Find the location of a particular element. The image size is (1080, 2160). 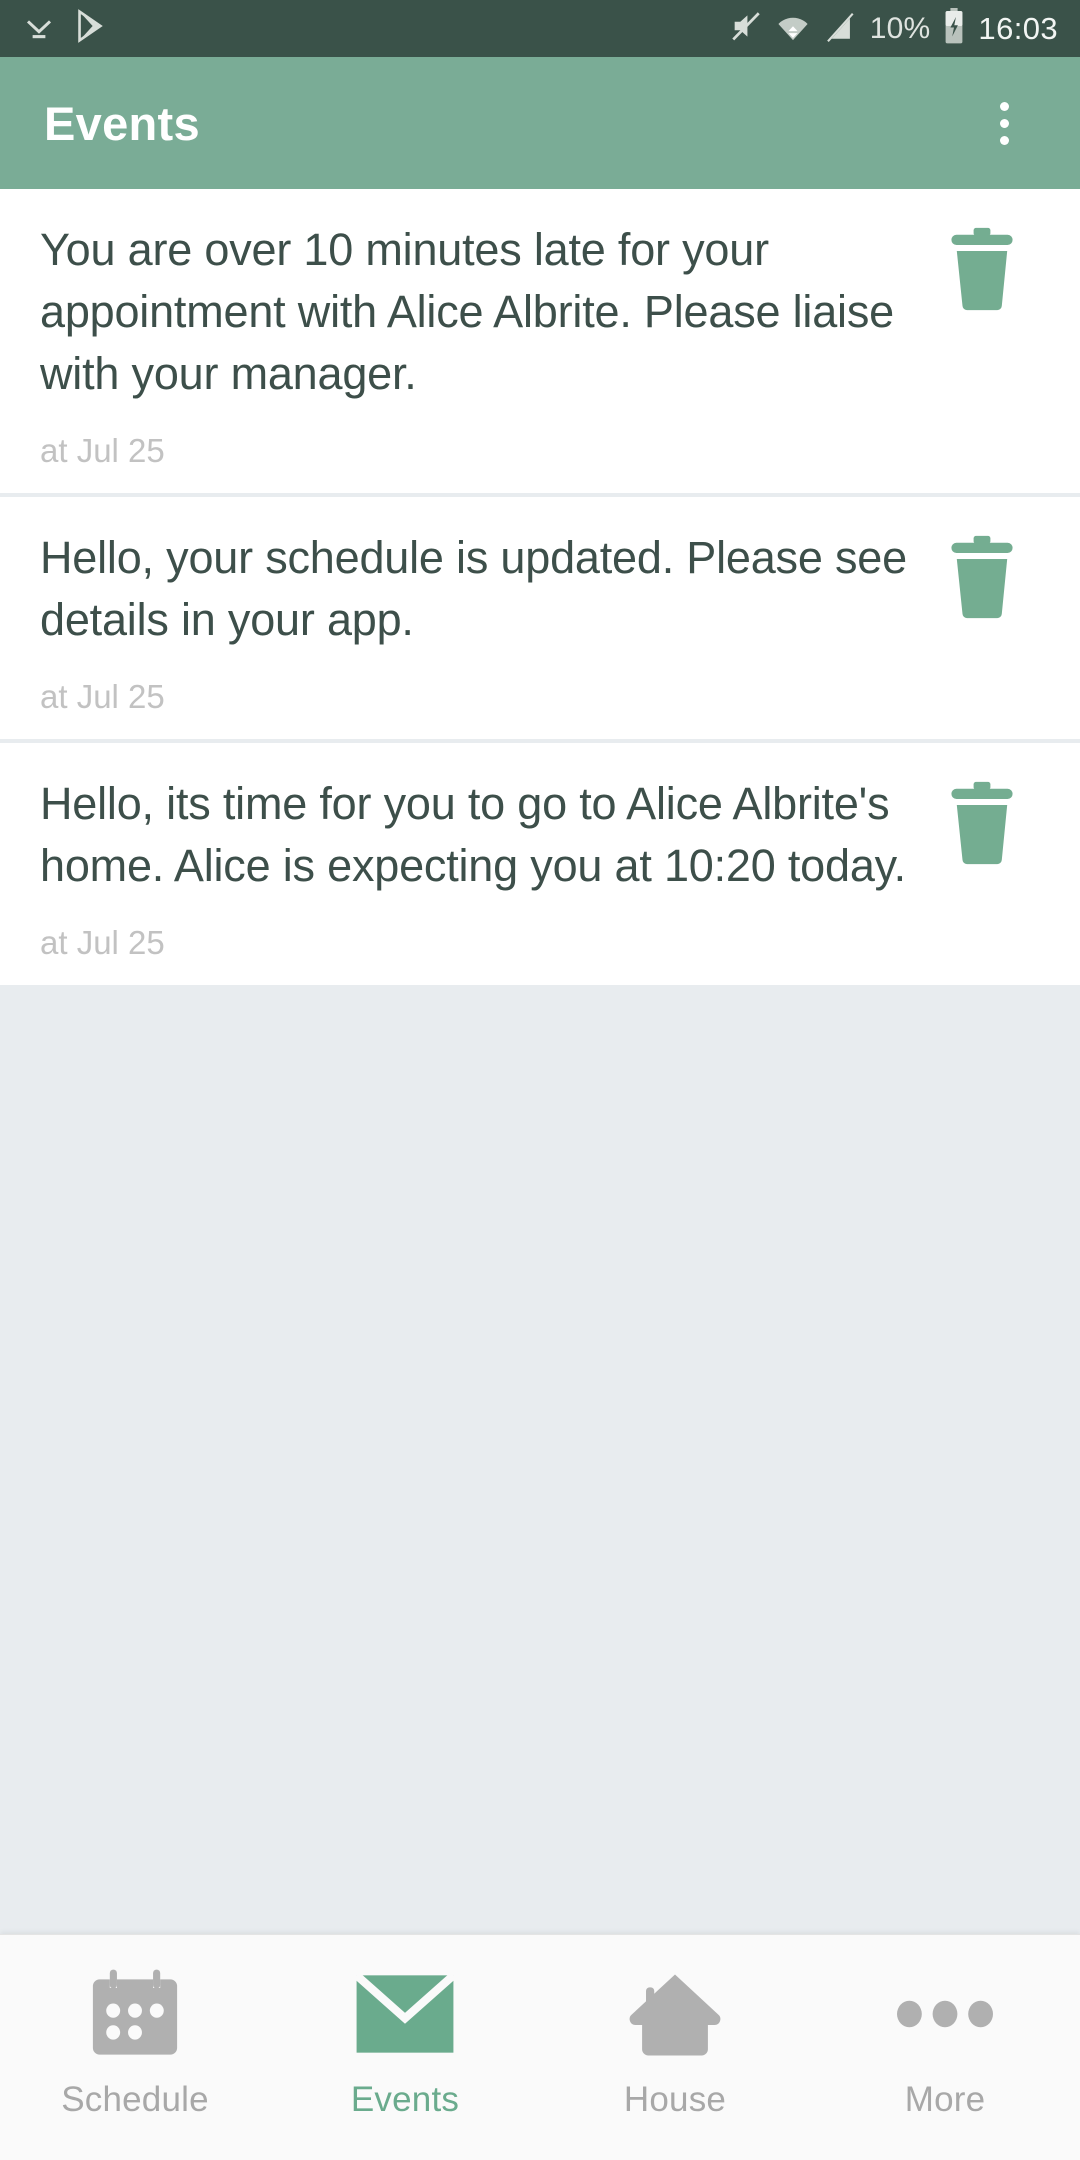

status-bar-clock: 16:03 is located at coordinates (1018, 28).